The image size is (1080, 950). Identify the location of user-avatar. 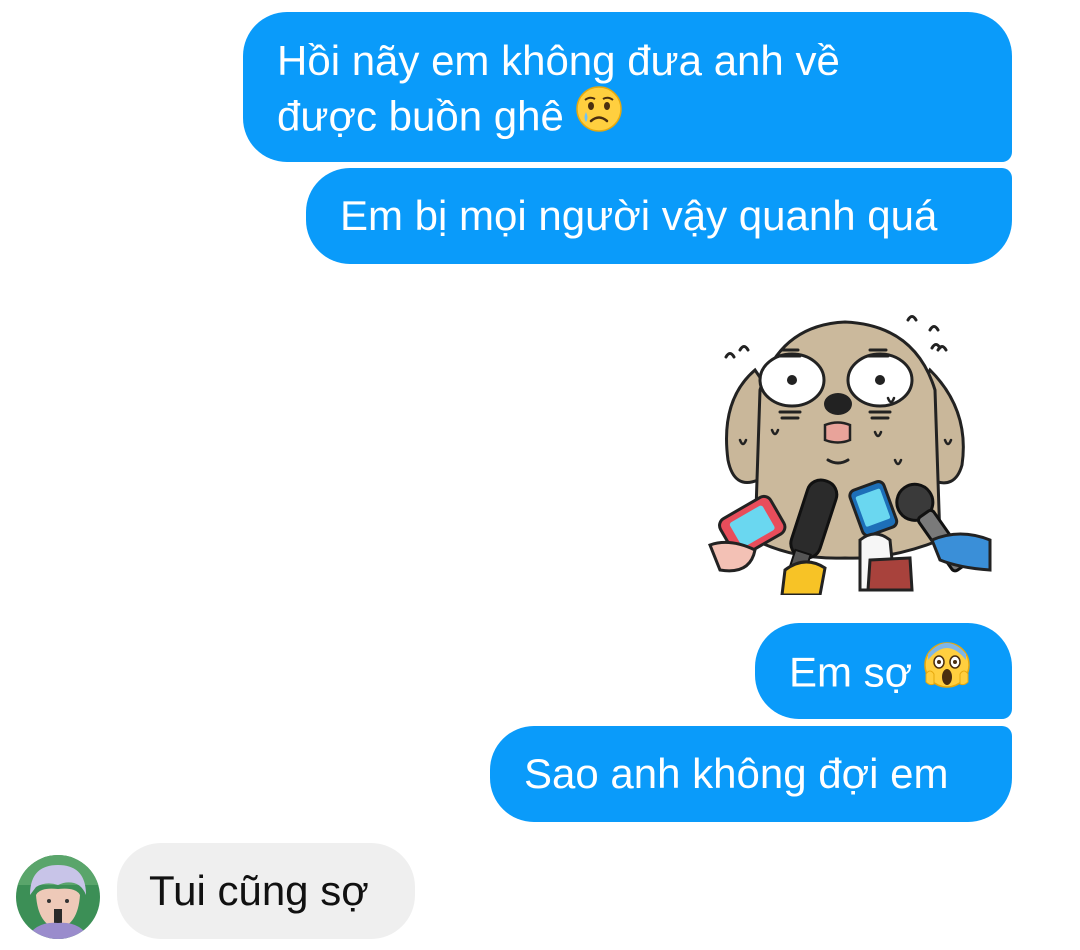
(58, 897).